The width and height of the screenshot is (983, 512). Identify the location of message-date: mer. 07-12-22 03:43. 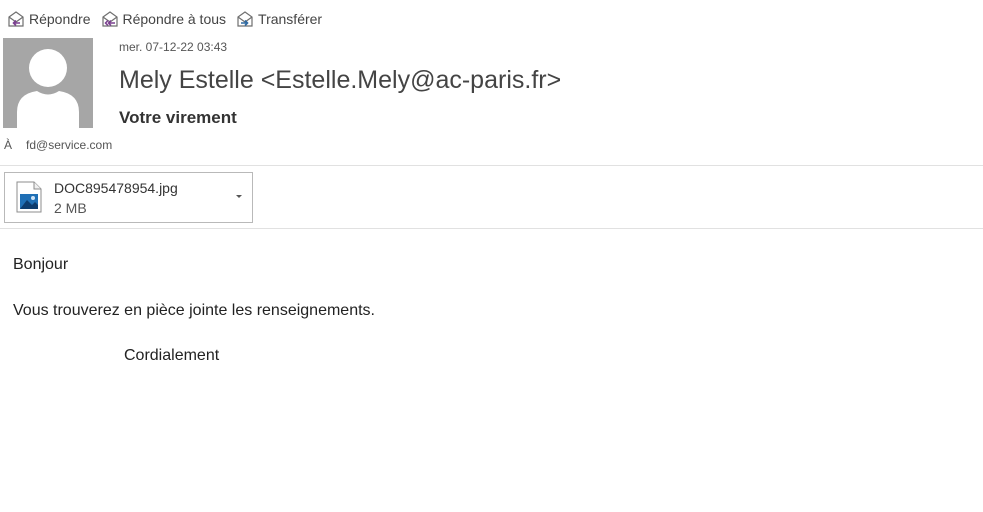
(173, 47).